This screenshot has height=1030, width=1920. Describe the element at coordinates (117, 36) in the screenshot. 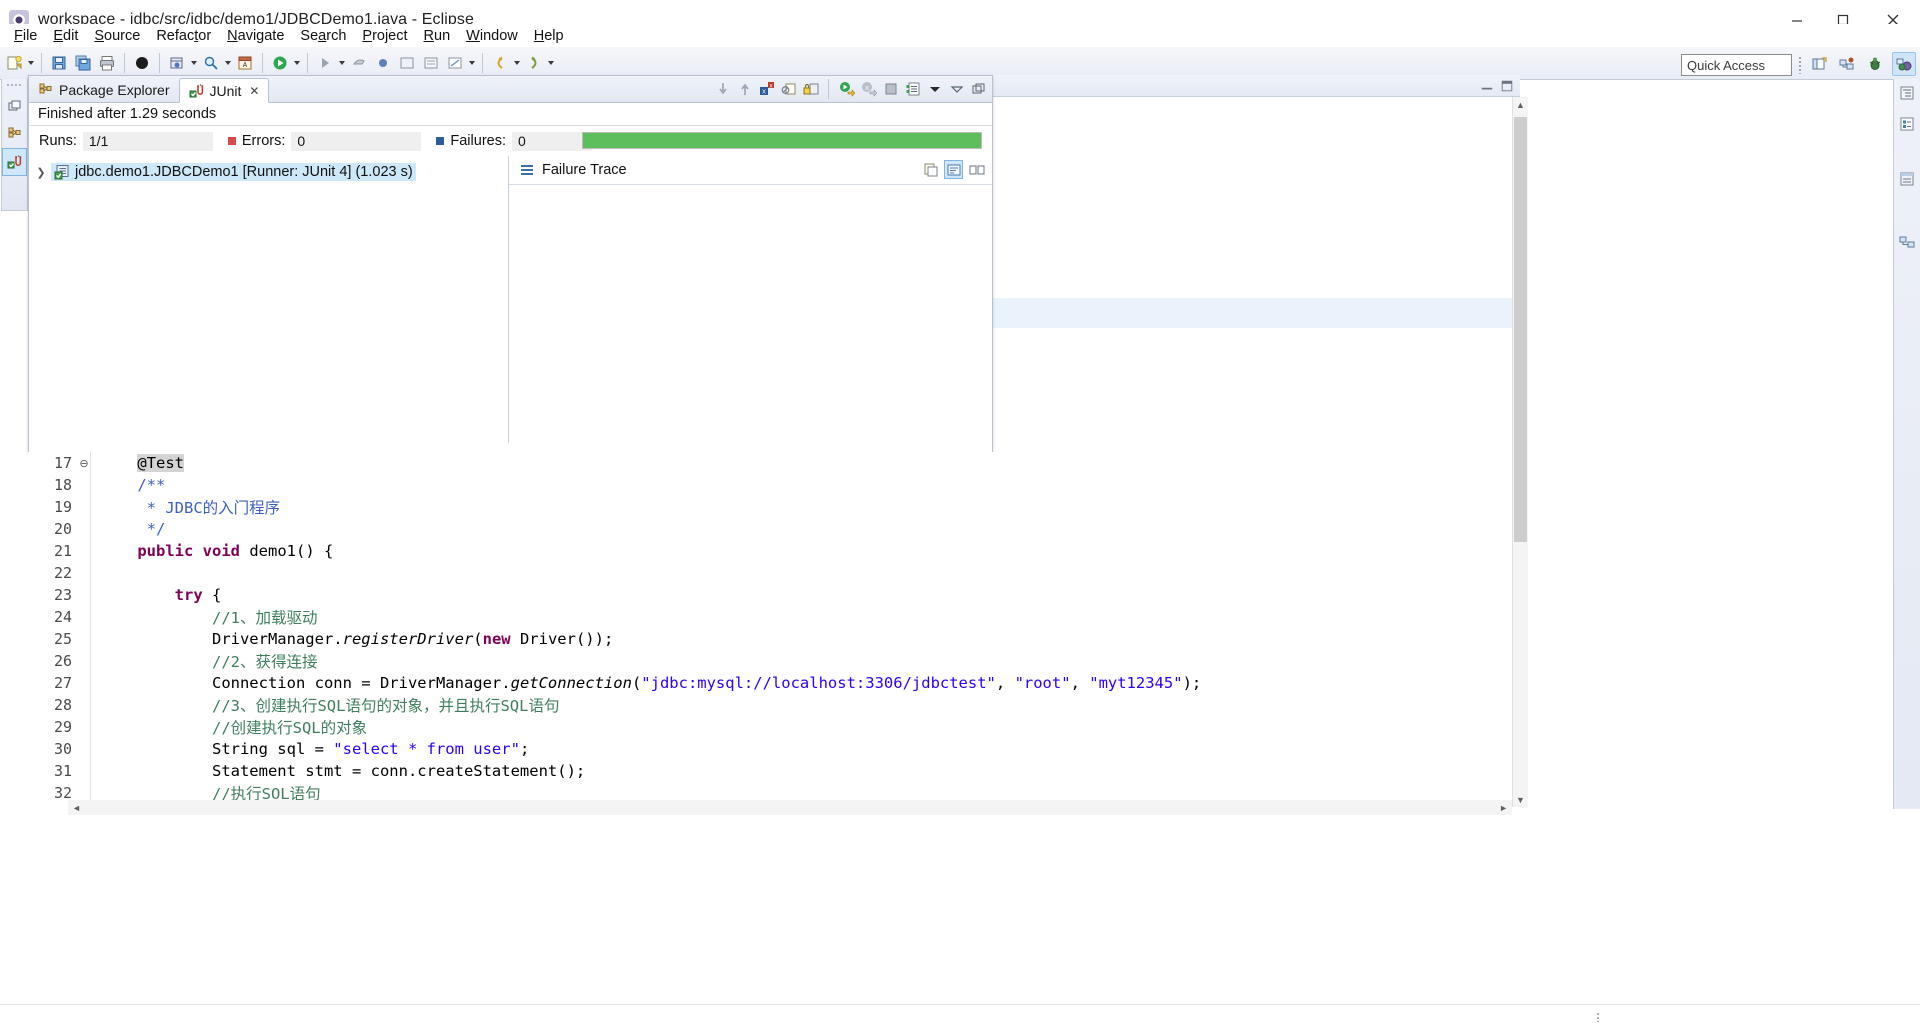

I see `menu-source: Source` at that location.